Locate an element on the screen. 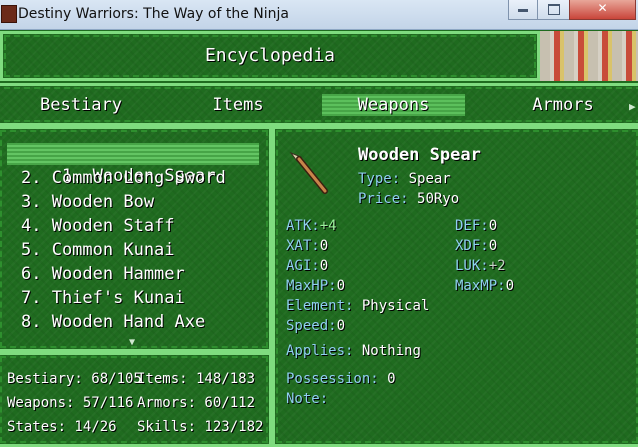 This screenshot has height=447, width=638. list-item-label: 4. Wooden Staff is located at coordinates (98, 226).